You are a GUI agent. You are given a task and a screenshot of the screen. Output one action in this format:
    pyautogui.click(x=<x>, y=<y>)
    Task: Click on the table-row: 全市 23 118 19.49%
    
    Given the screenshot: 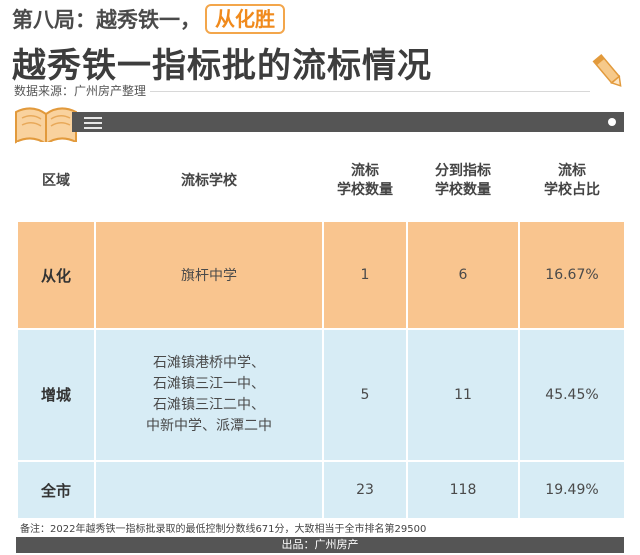 What is the action you would take?
    pyautogui.click(x=321, y=490)
    